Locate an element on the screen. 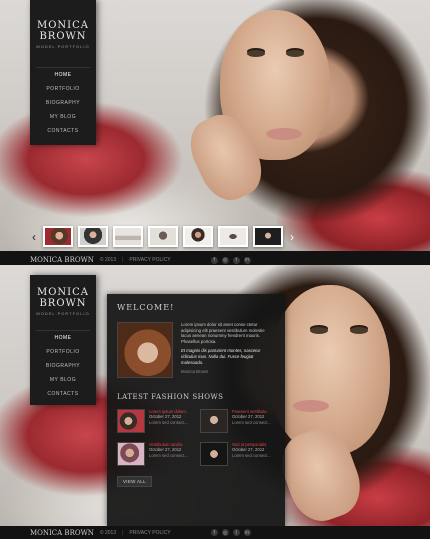 The width and height of the screenshot is (430, 539). welcome-title: WELCOME! is located at coordinates (146, 307).